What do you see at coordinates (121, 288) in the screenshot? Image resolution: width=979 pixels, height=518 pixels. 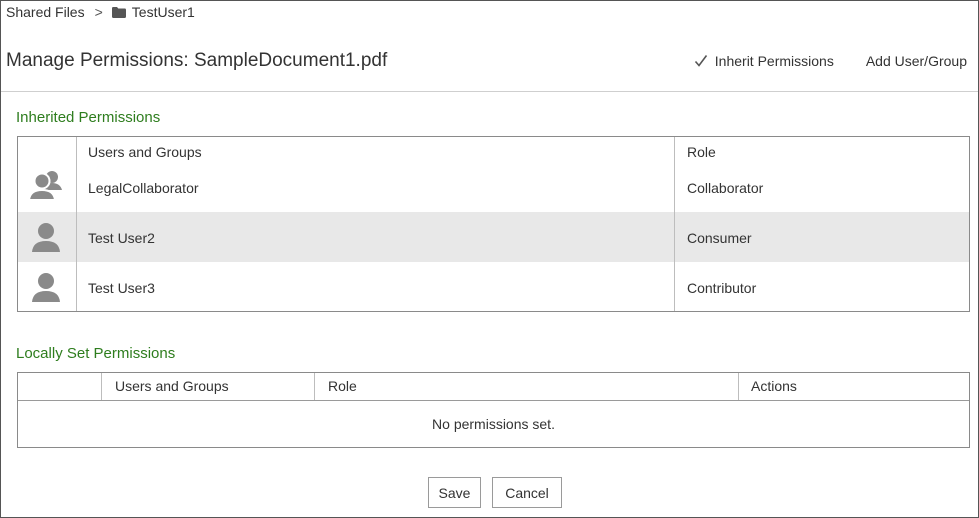 I see `row-name: Test User3` at bounding box center [121, 288].